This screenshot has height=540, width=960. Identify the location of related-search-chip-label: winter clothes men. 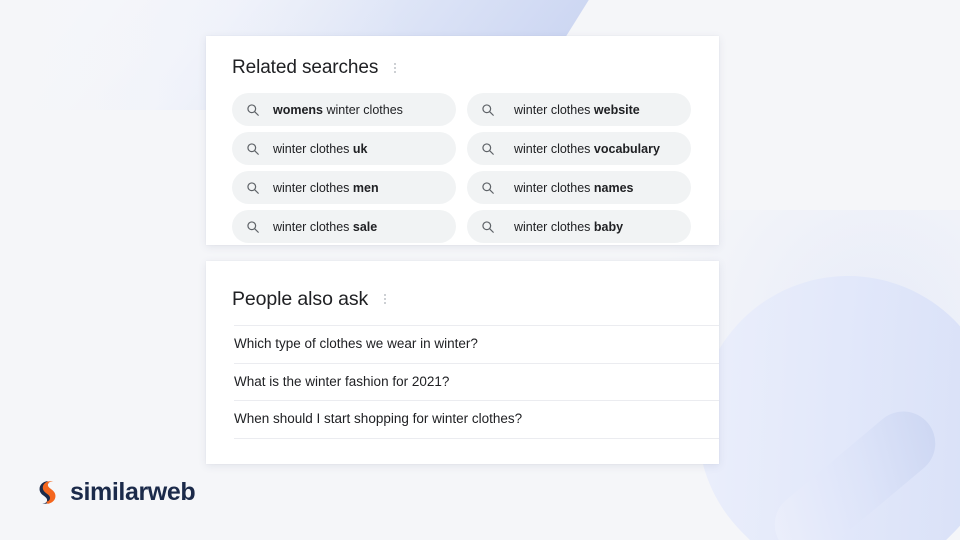
(326, 188).